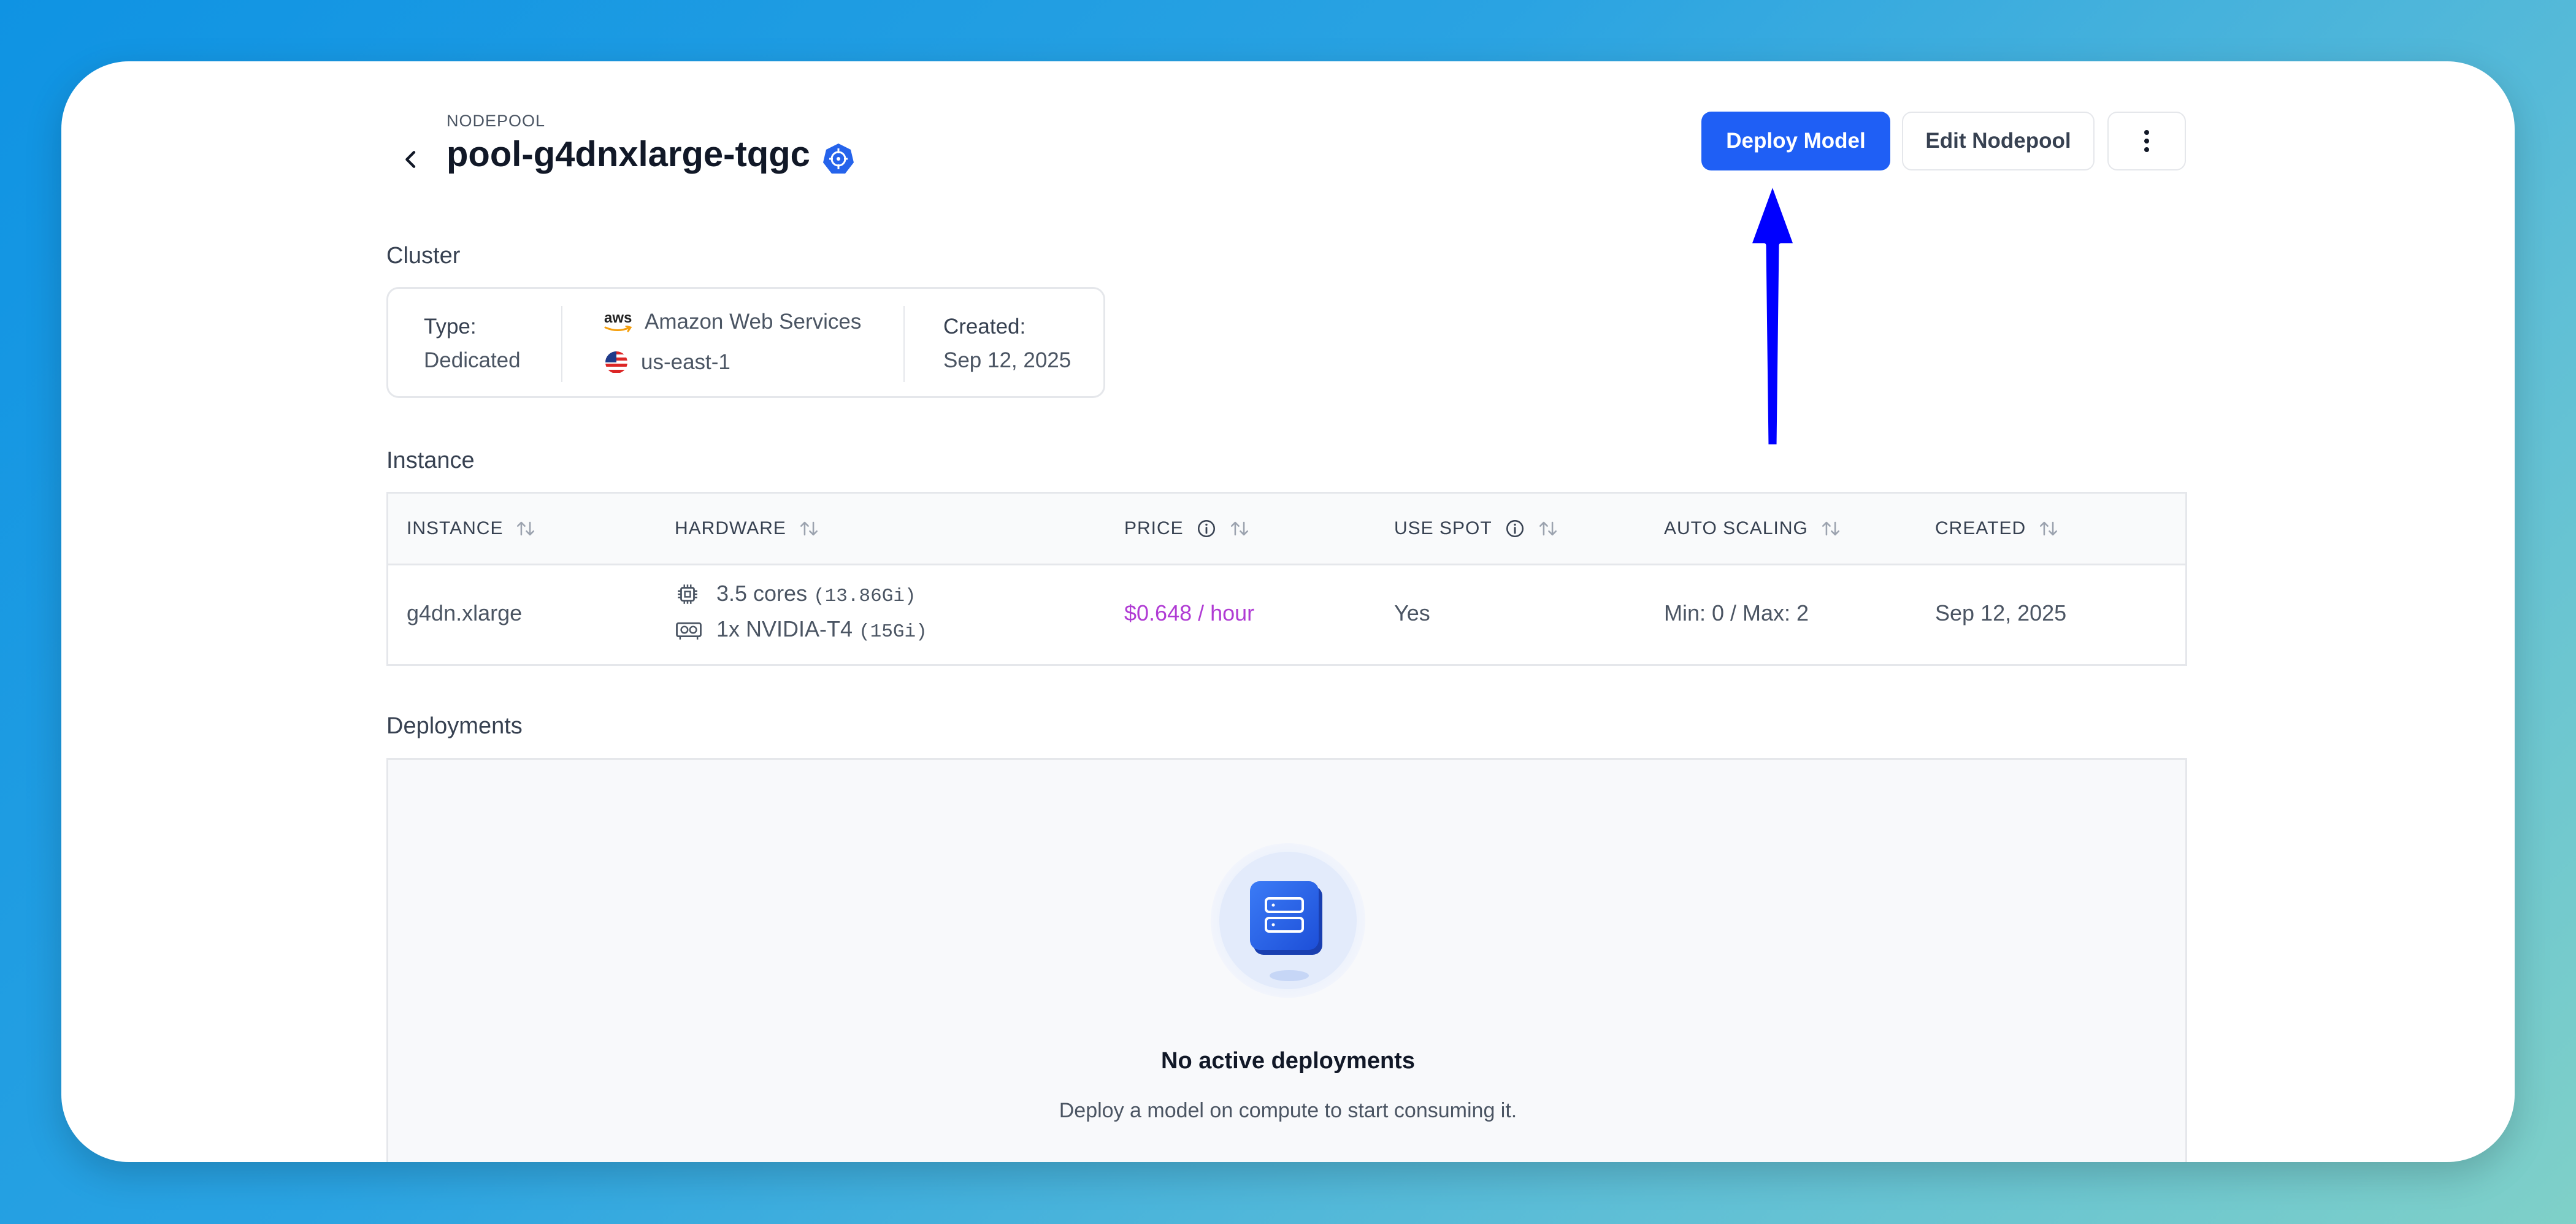 This screenshot has height=1224, width=2576. I want to click on column-header-hardware: HARDWARE, so click(747, 528).